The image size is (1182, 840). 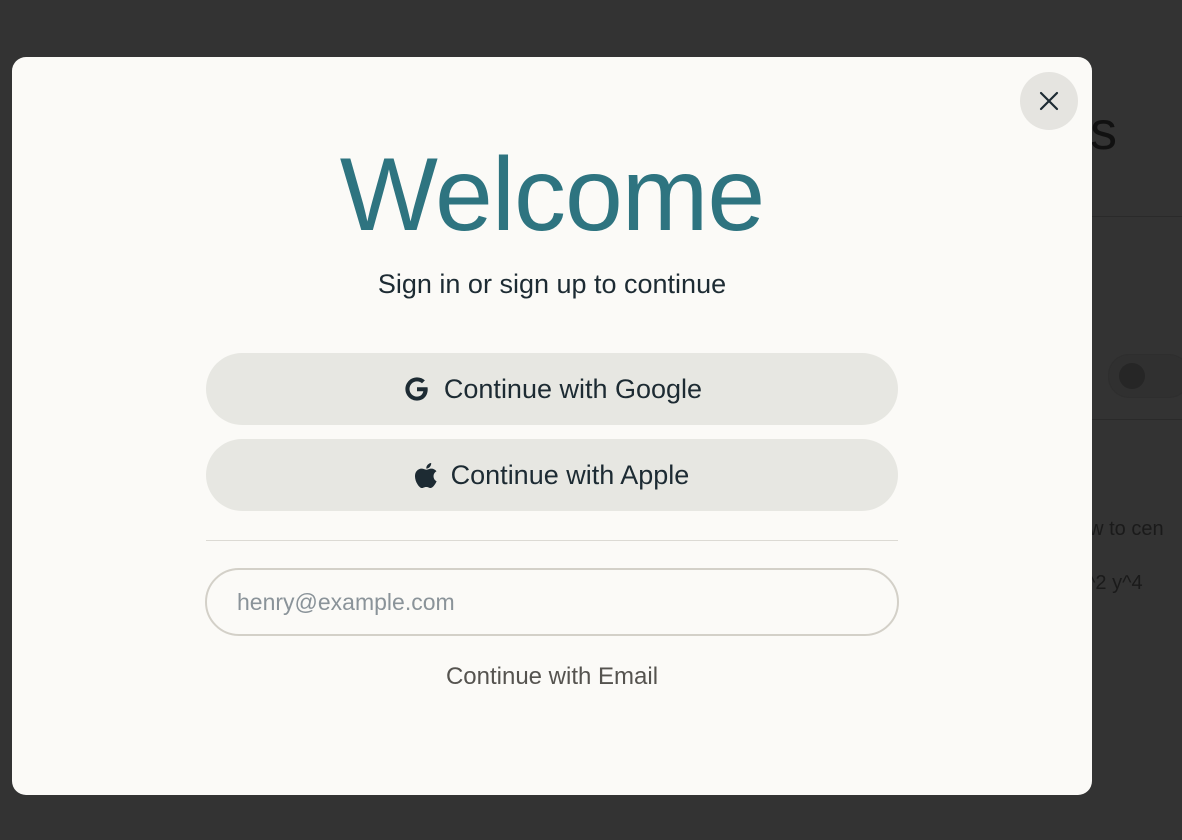 I want to click on background-text: ^2 y^4, so click(x=1114, y=583).